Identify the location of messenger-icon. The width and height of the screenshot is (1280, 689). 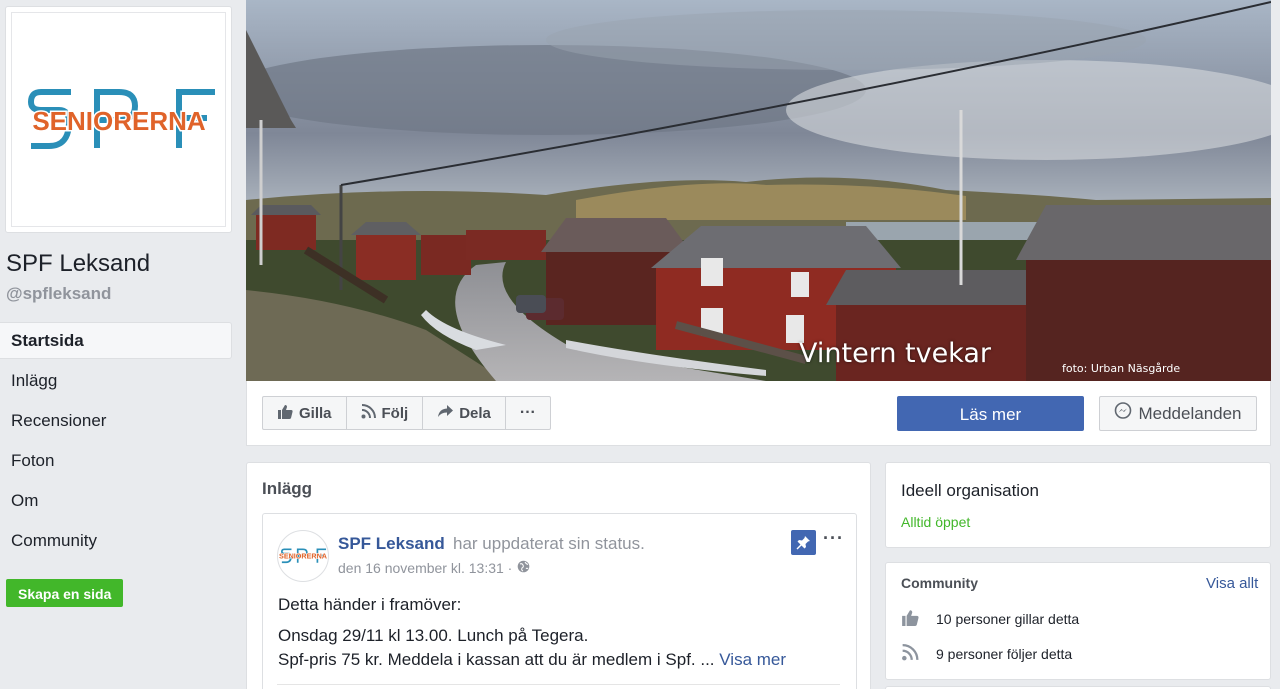
(1123, 413).